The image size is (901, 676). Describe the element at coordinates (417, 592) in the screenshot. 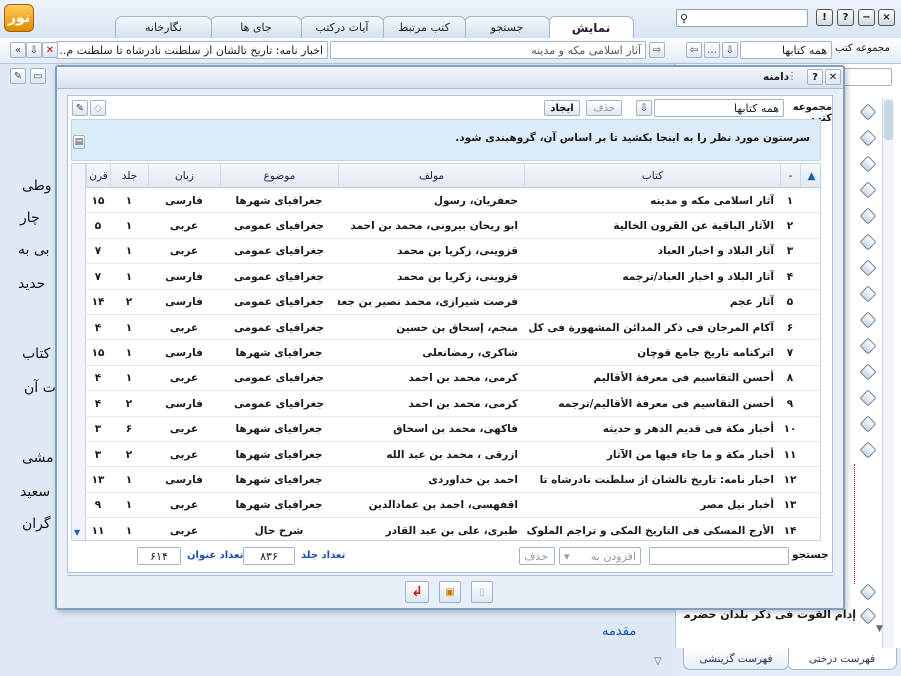

I see `return-arrow-button: ↲` at that location.